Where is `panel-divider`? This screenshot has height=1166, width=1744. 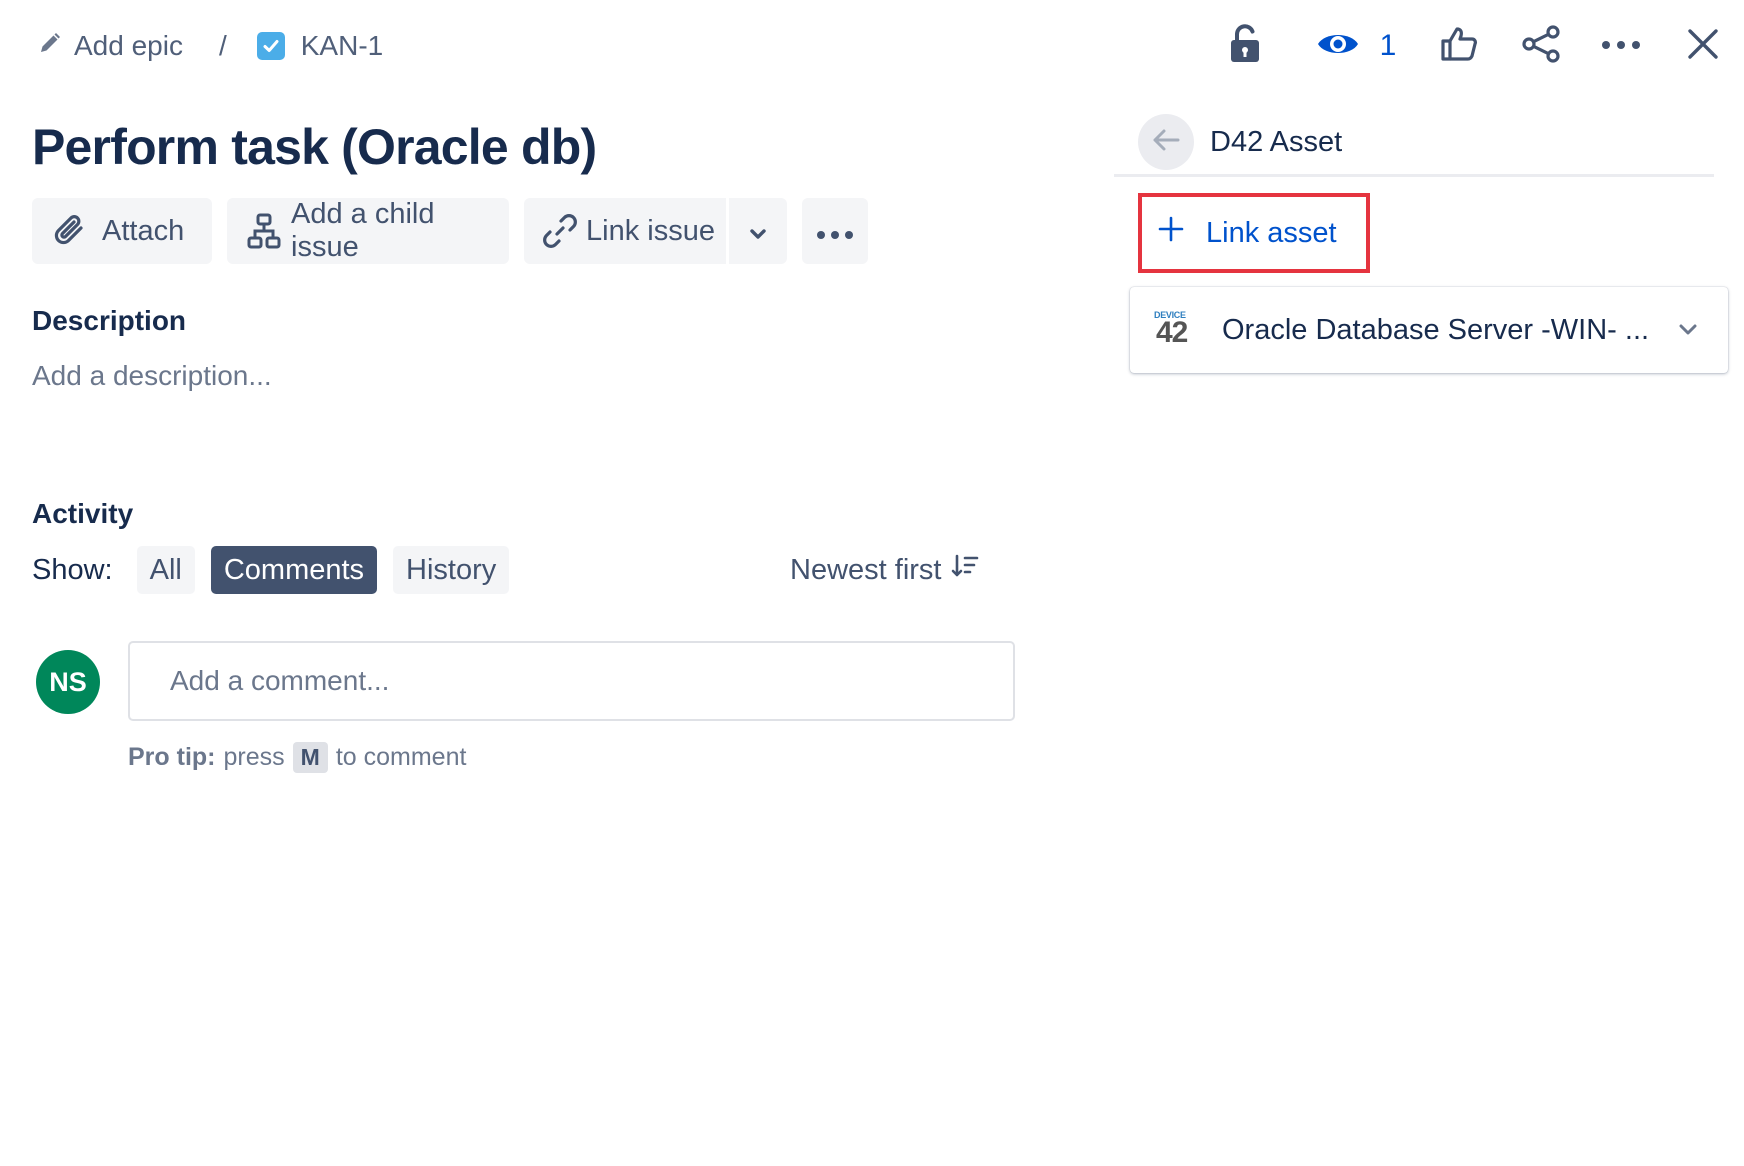
panel-divider is located at coordinates (1414, 175).